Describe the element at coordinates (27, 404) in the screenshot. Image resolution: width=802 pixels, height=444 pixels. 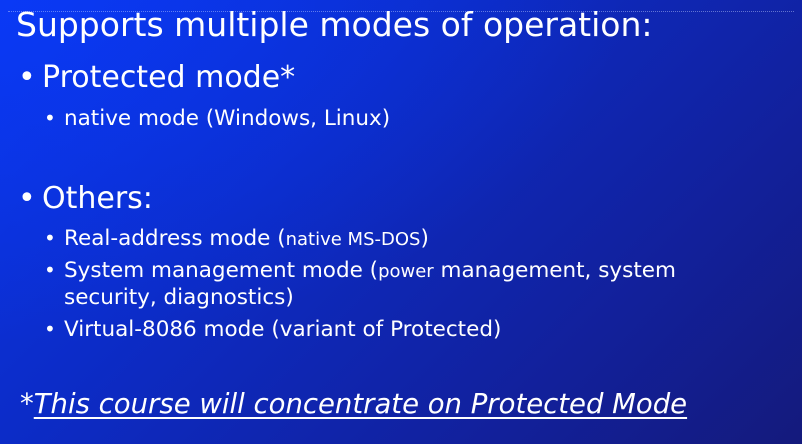
I see `footnote-marker: *` at that location.